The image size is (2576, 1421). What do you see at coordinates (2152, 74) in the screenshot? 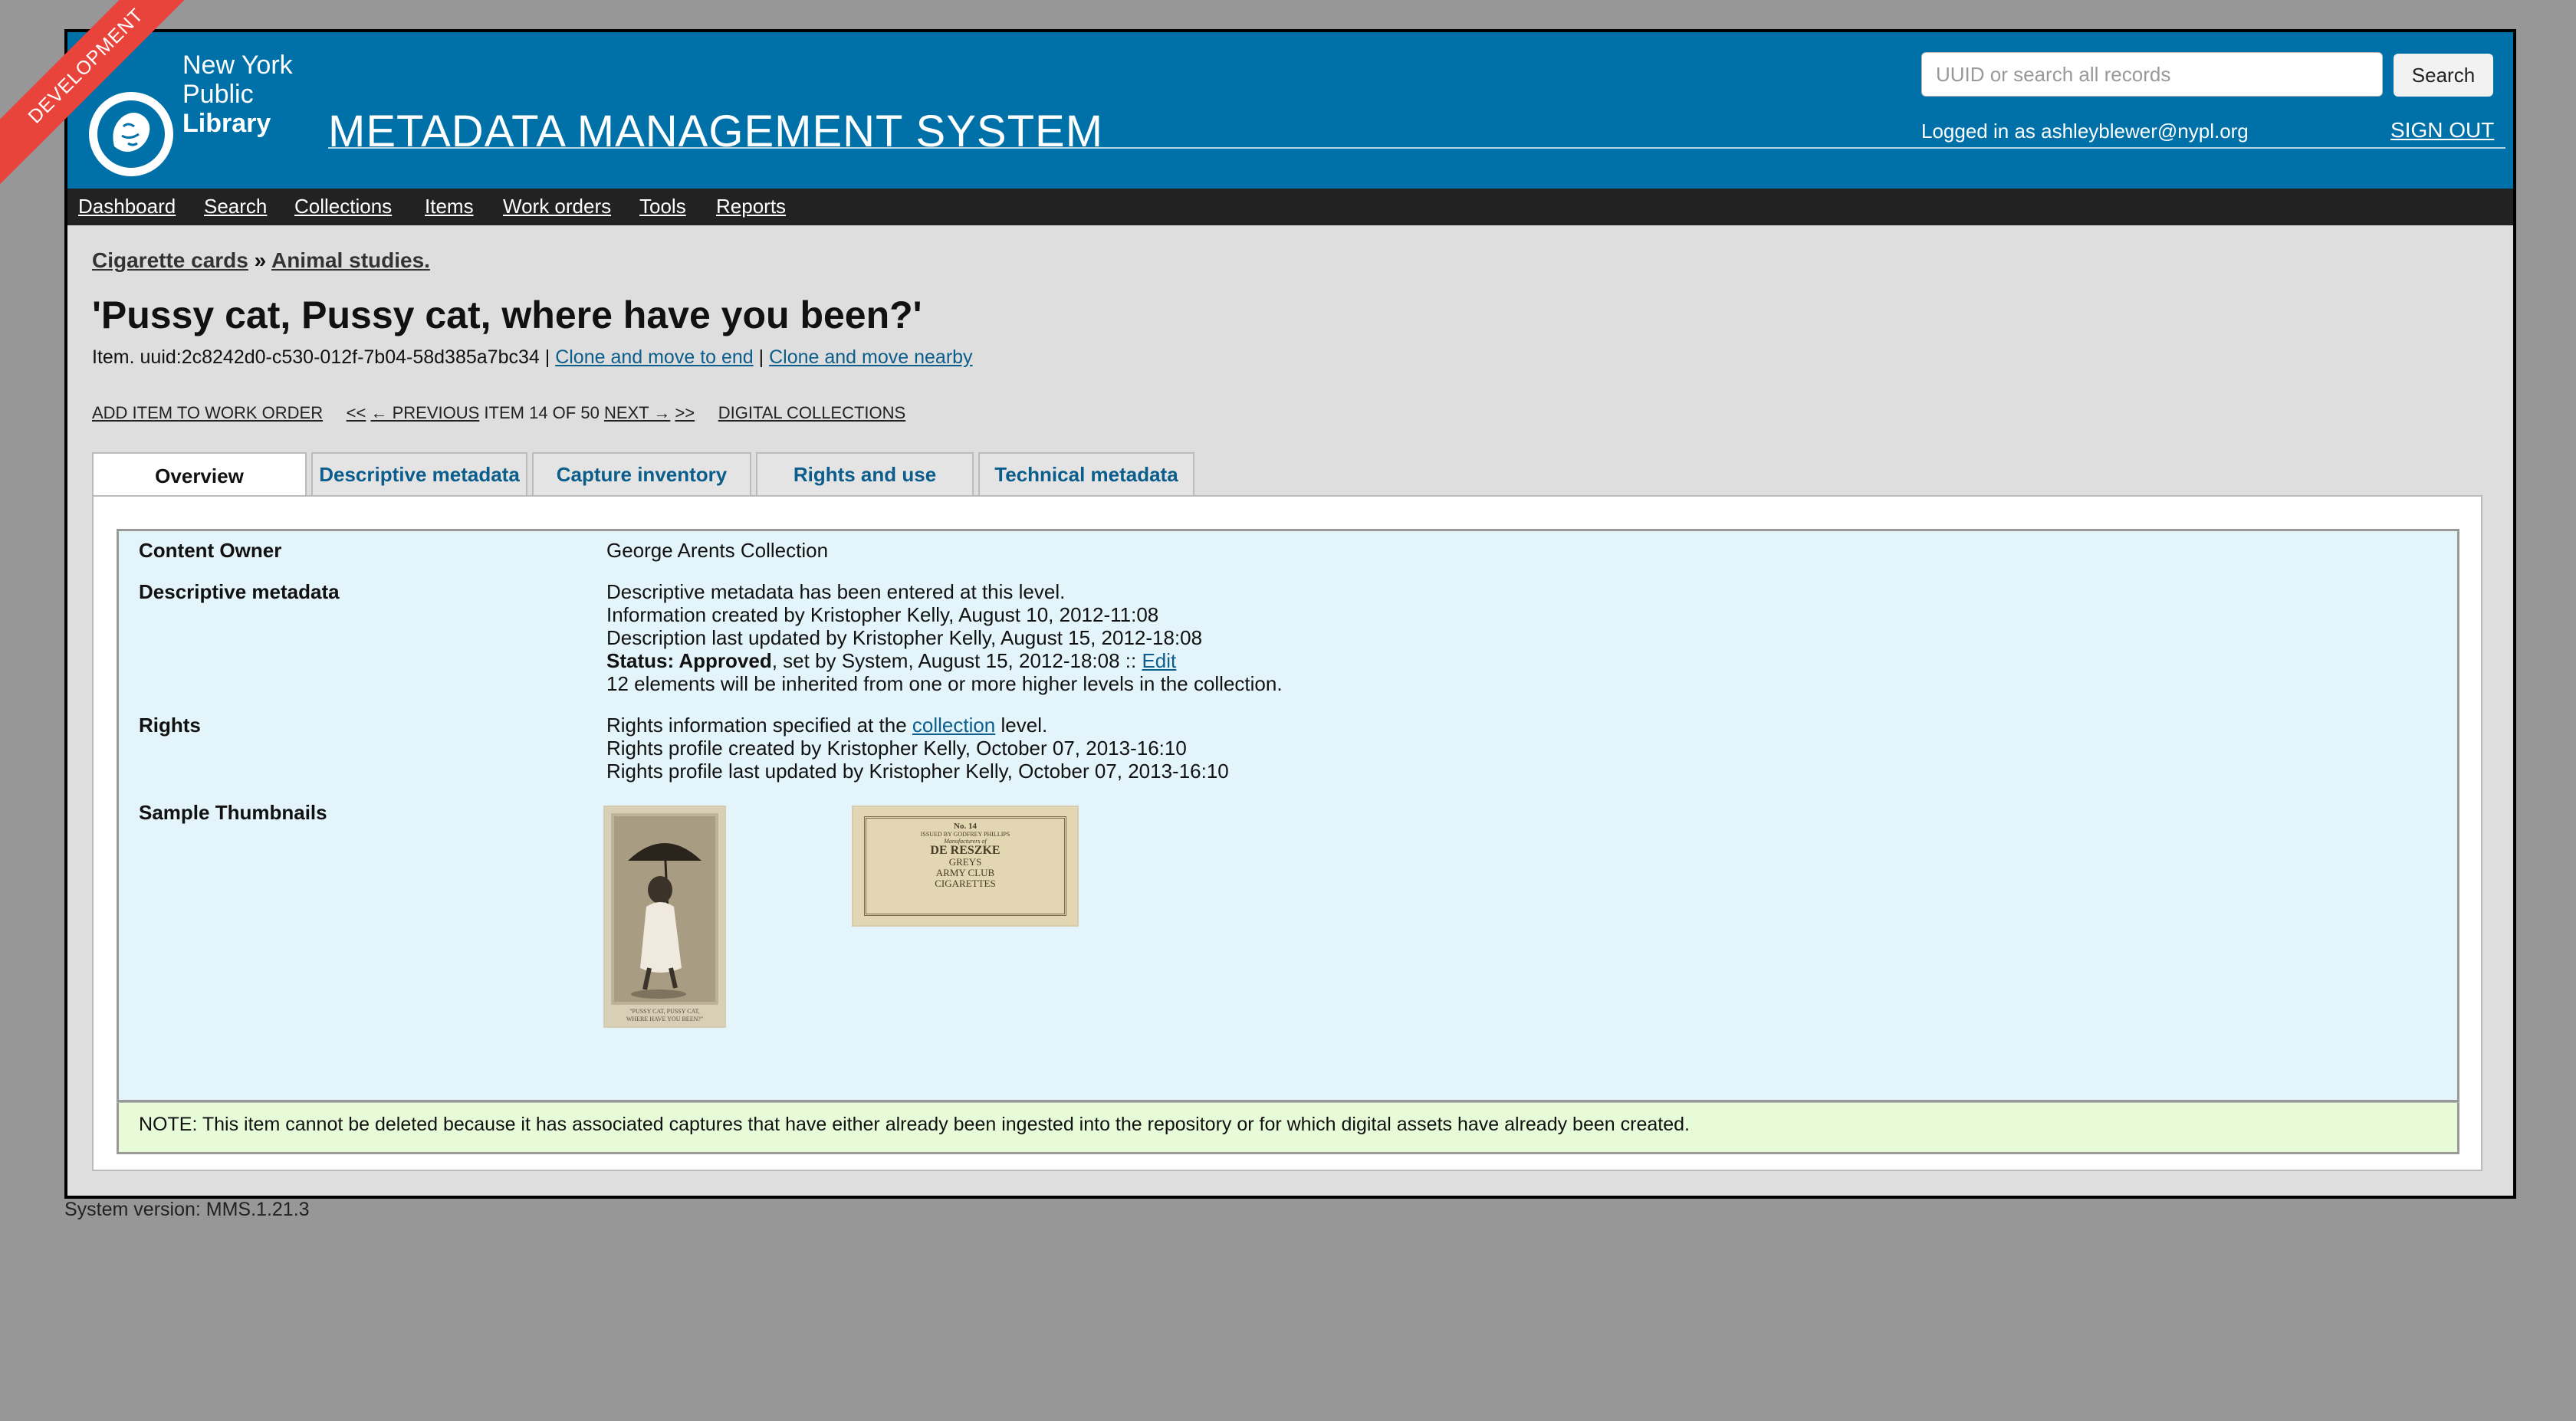
I see `search-input` at bounding box center [2152, 74].